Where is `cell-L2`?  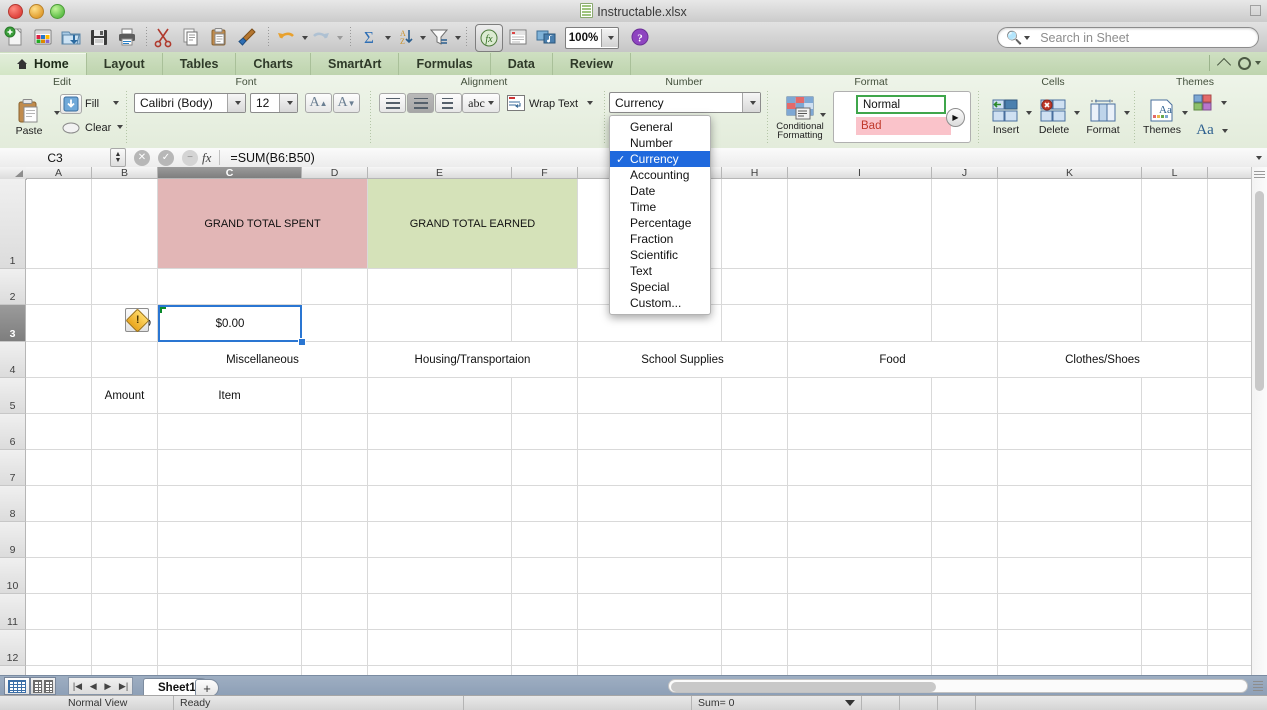
cell-L2 is located at coordinates (1175, 287).